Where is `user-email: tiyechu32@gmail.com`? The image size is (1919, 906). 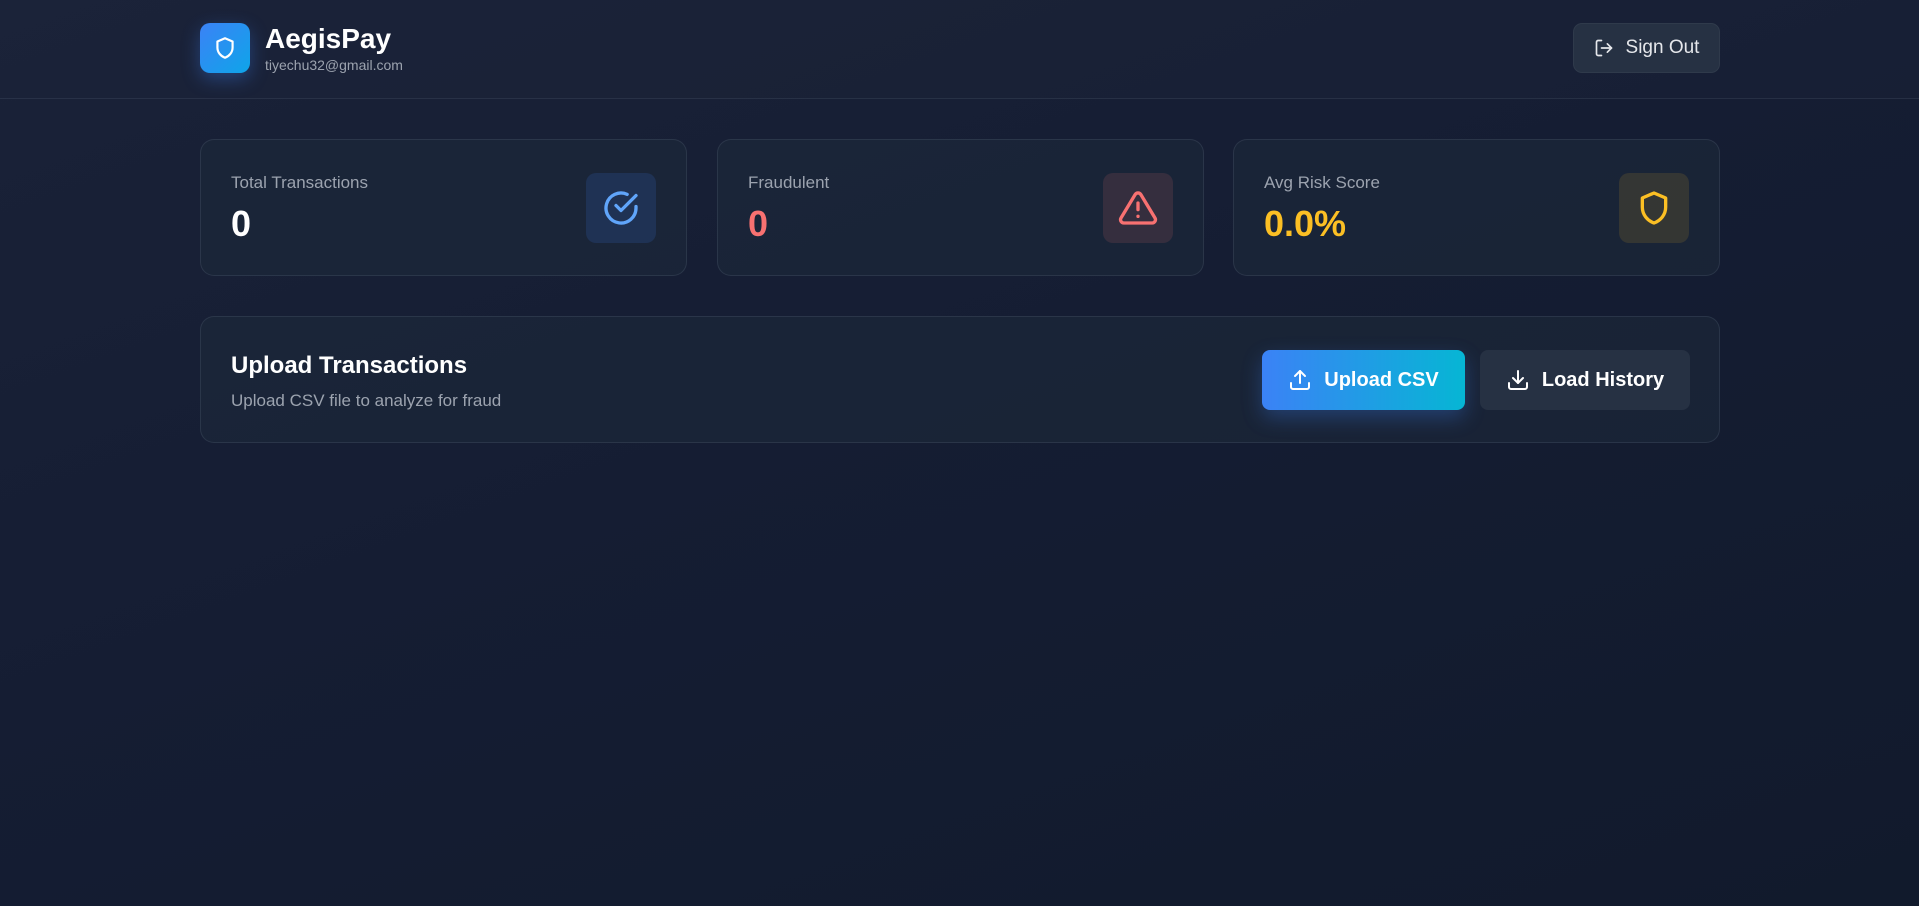 user-email: tiyechu32@gmail.com is located at coordinates (334, 65).